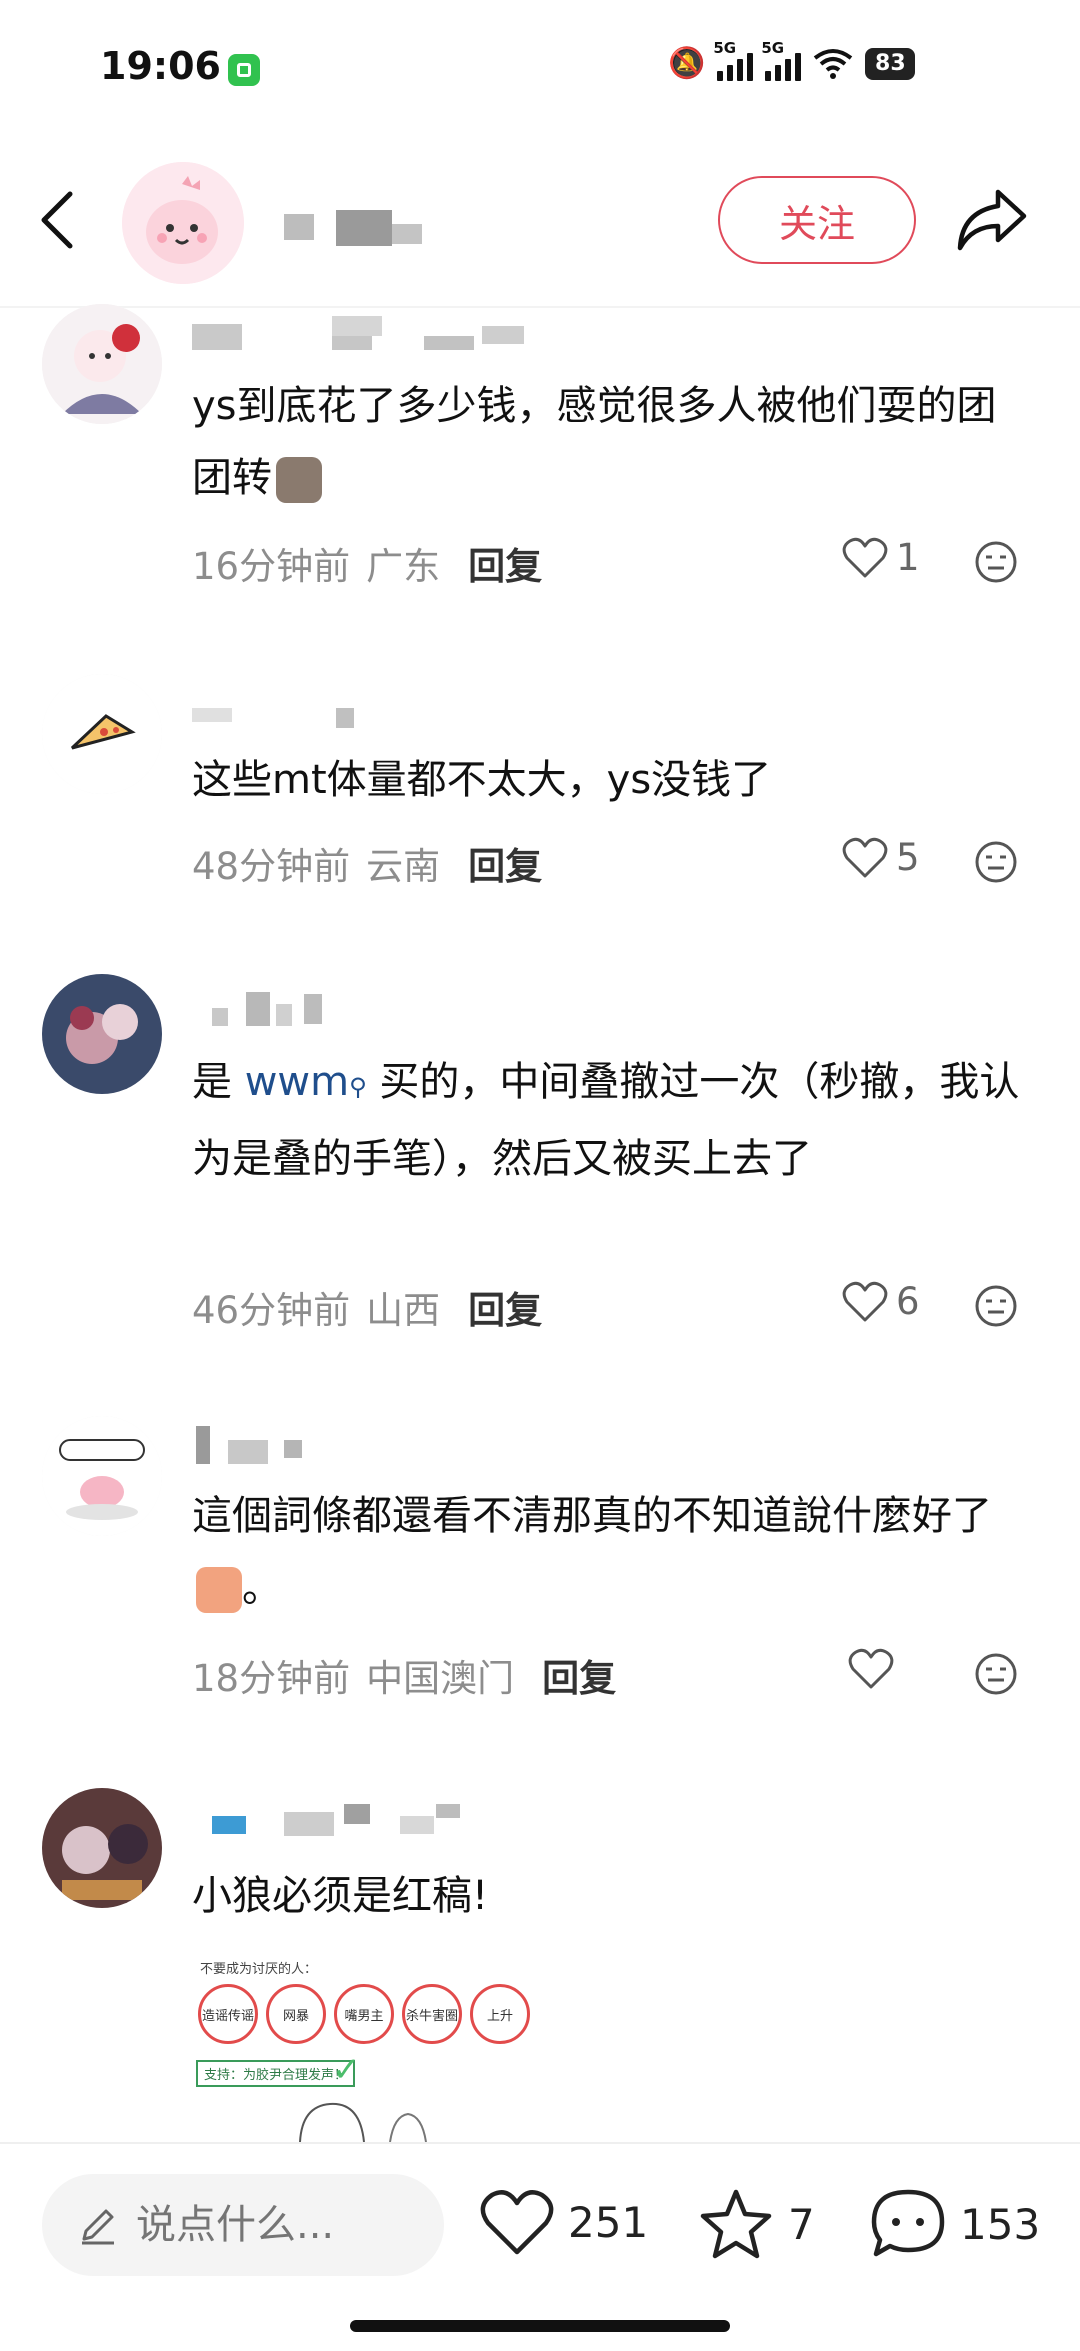 Image resolution: width=1080 pixels, height=2351 pixels. I want to click on pencil-icon, so click(98, 2227).